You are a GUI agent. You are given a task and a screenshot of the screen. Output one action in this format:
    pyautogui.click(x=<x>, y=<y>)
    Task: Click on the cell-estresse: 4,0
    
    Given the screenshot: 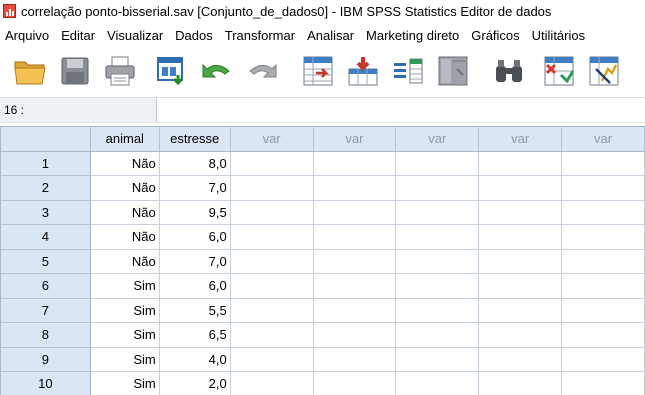 What is the action you would take?
    pyautogui.click(x=195, y=359)
    